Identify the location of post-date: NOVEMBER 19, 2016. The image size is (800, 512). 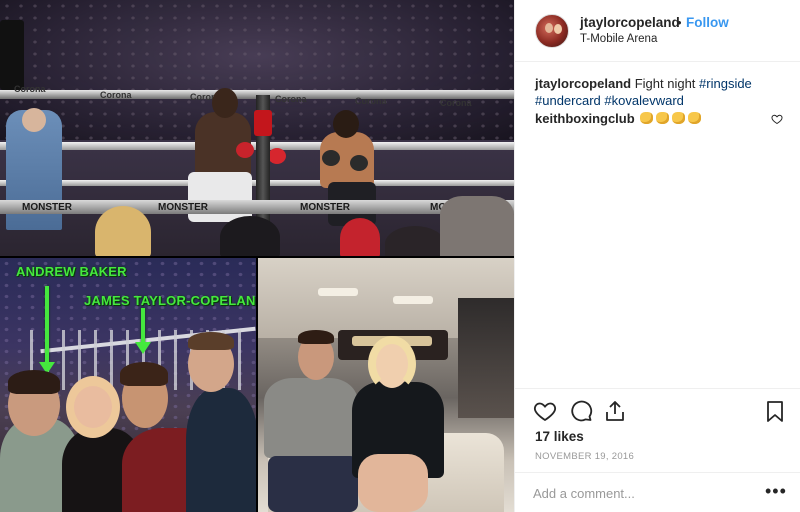
(585, 456).